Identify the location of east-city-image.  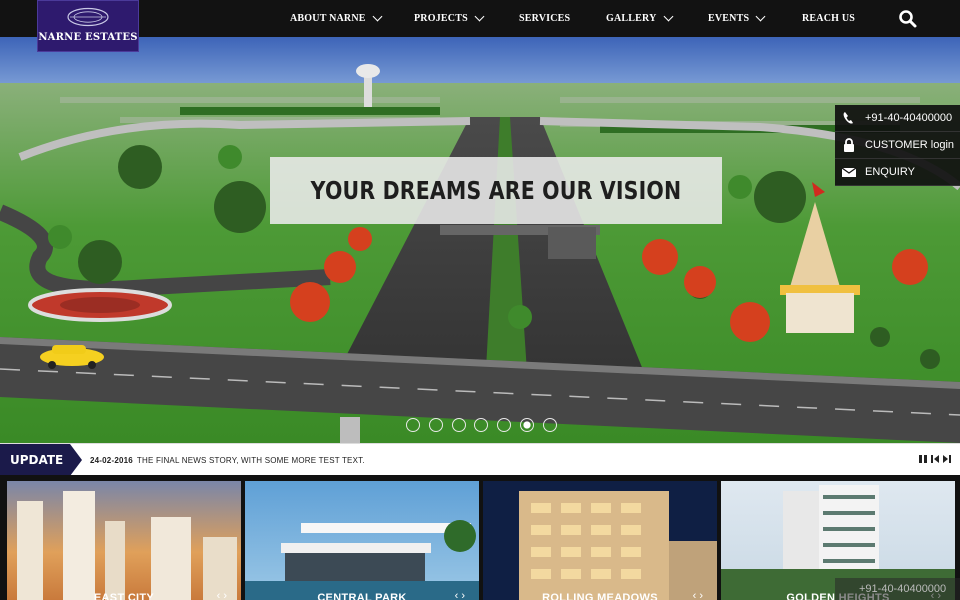
(124, 540).